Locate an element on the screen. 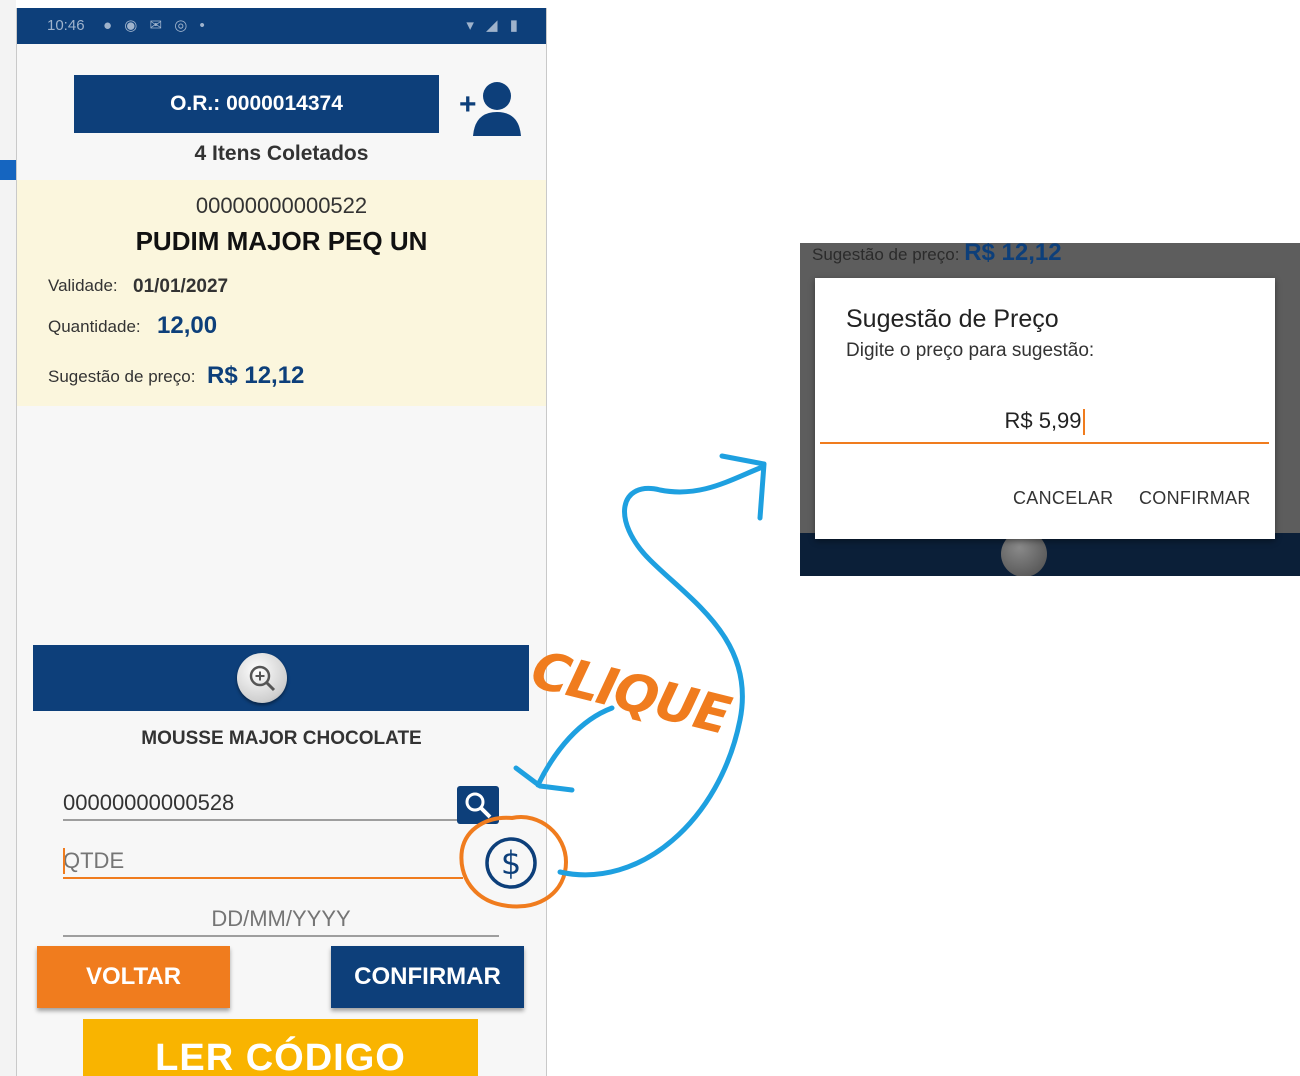 The height and width of the screenshot is (1076, 1300). product-code-input is located at coordinates (258, 803).